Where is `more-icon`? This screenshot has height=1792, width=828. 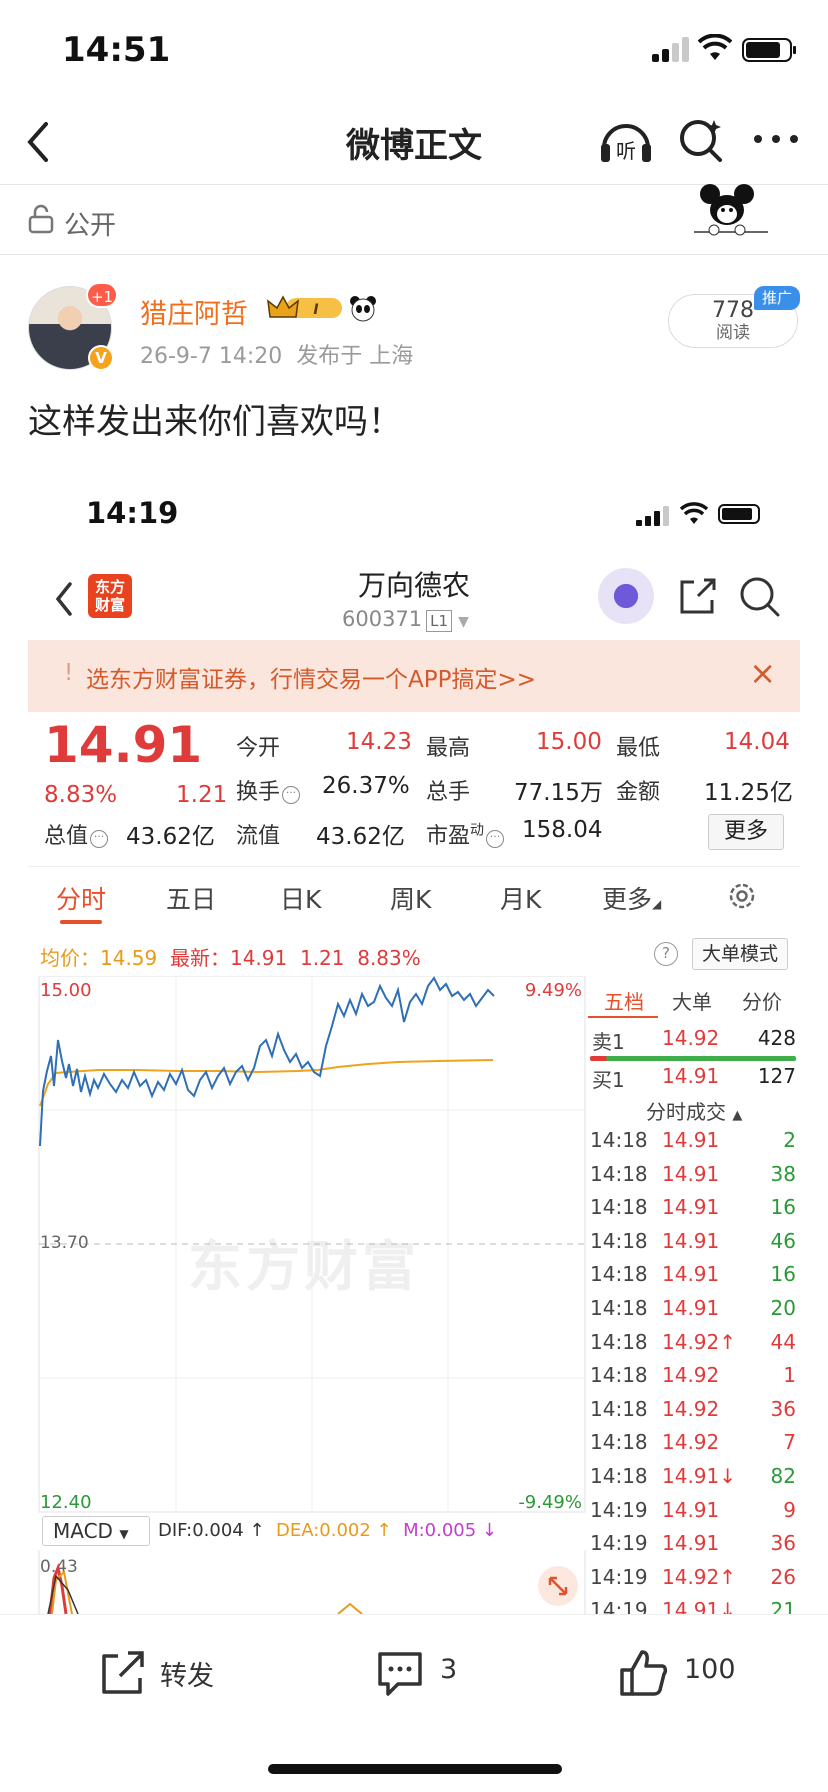 more-icon is located at coordinates (776, 139).